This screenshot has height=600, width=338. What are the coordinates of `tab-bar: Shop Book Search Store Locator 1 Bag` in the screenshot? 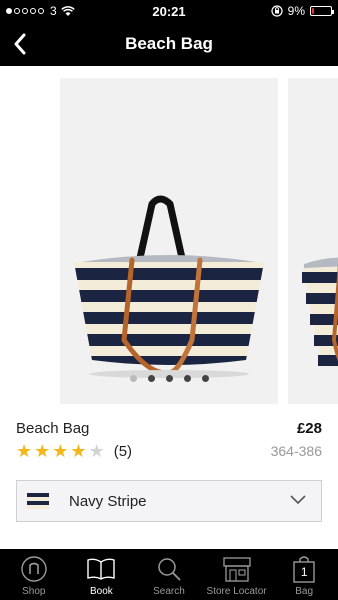 It's located at (169, 574).